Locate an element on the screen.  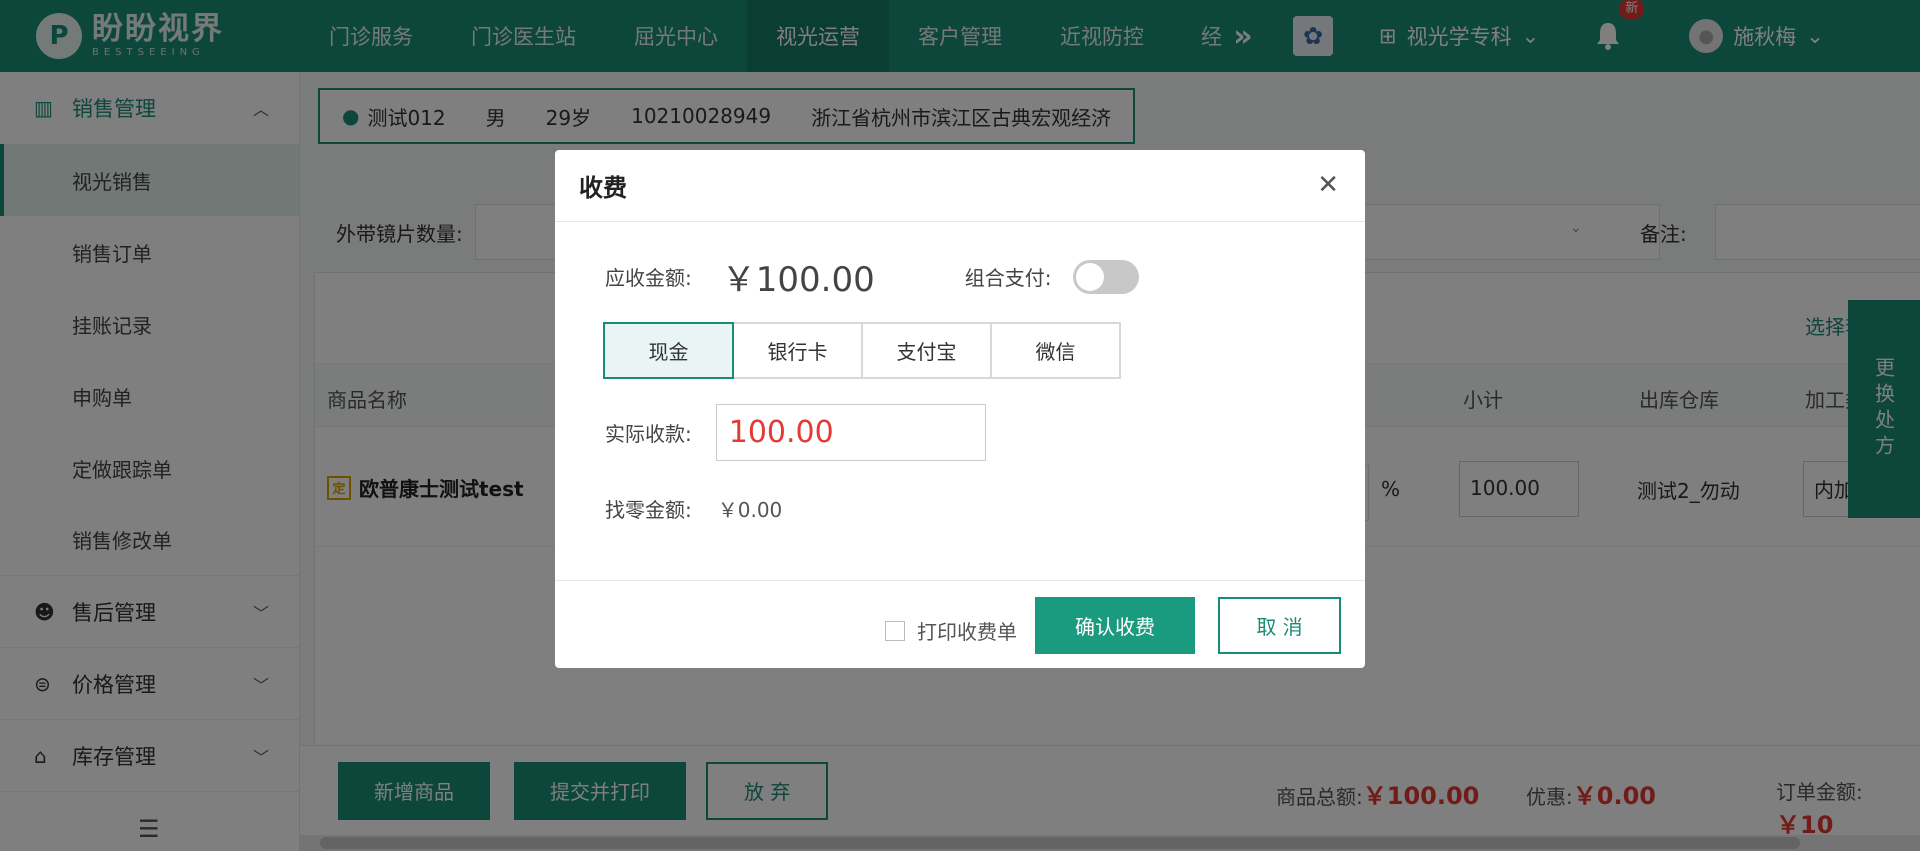
print-receipt-label: 打印收费单 is located at coordinates (967, 632).